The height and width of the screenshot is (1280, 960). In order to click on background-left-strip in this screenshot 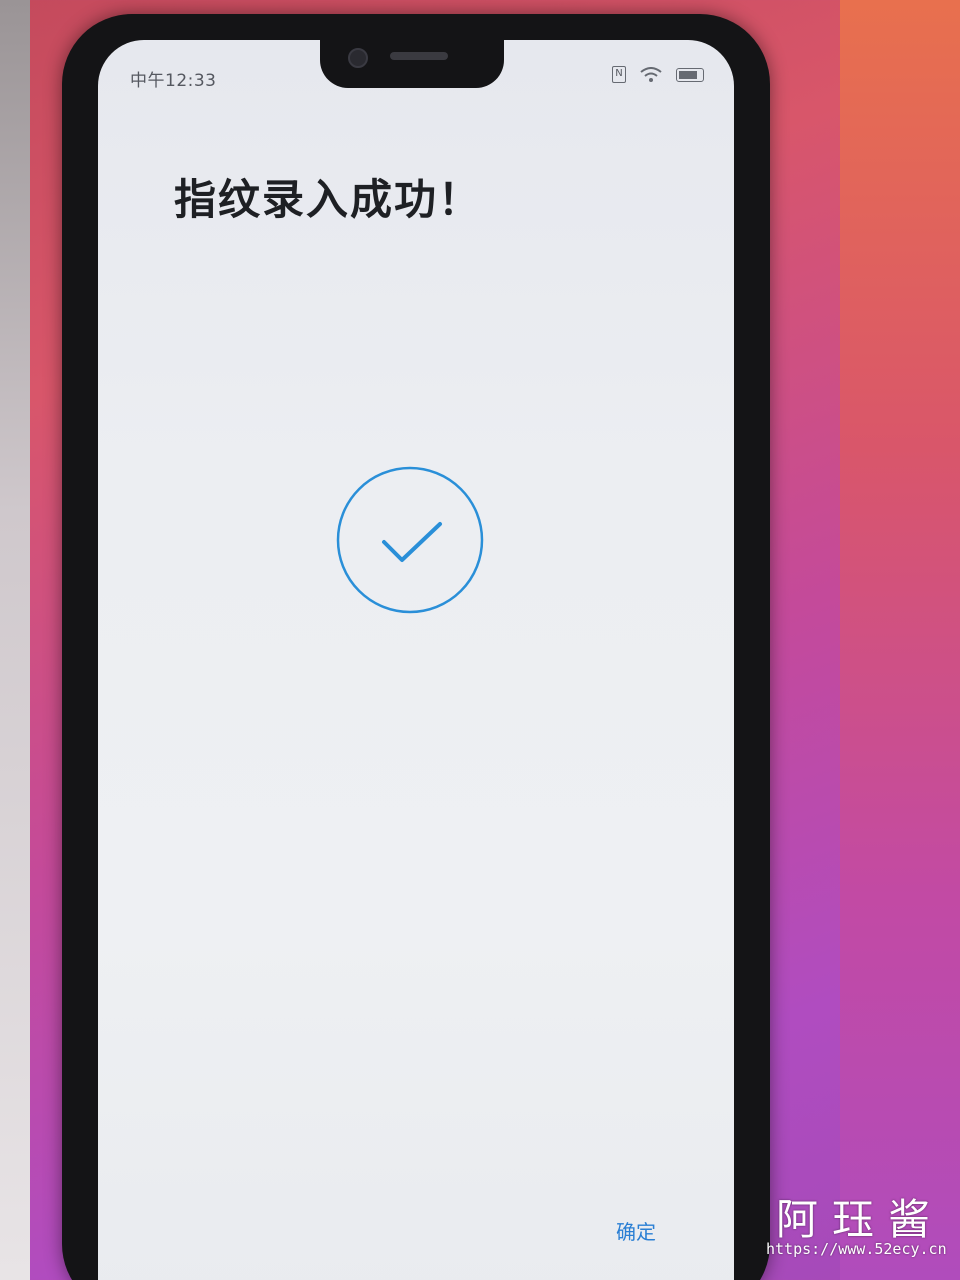, I will do `click(15, 640)`.